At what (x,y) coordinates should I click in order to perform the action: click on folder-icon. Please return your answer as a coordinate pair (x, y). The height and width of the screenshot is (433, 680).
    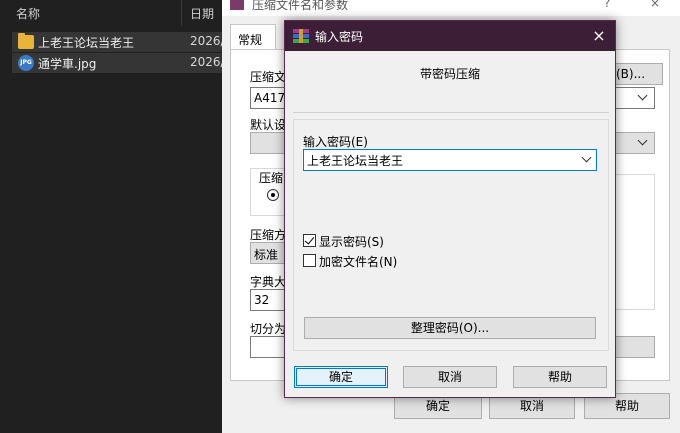
    Looking at the image, I should click on (26, 41).